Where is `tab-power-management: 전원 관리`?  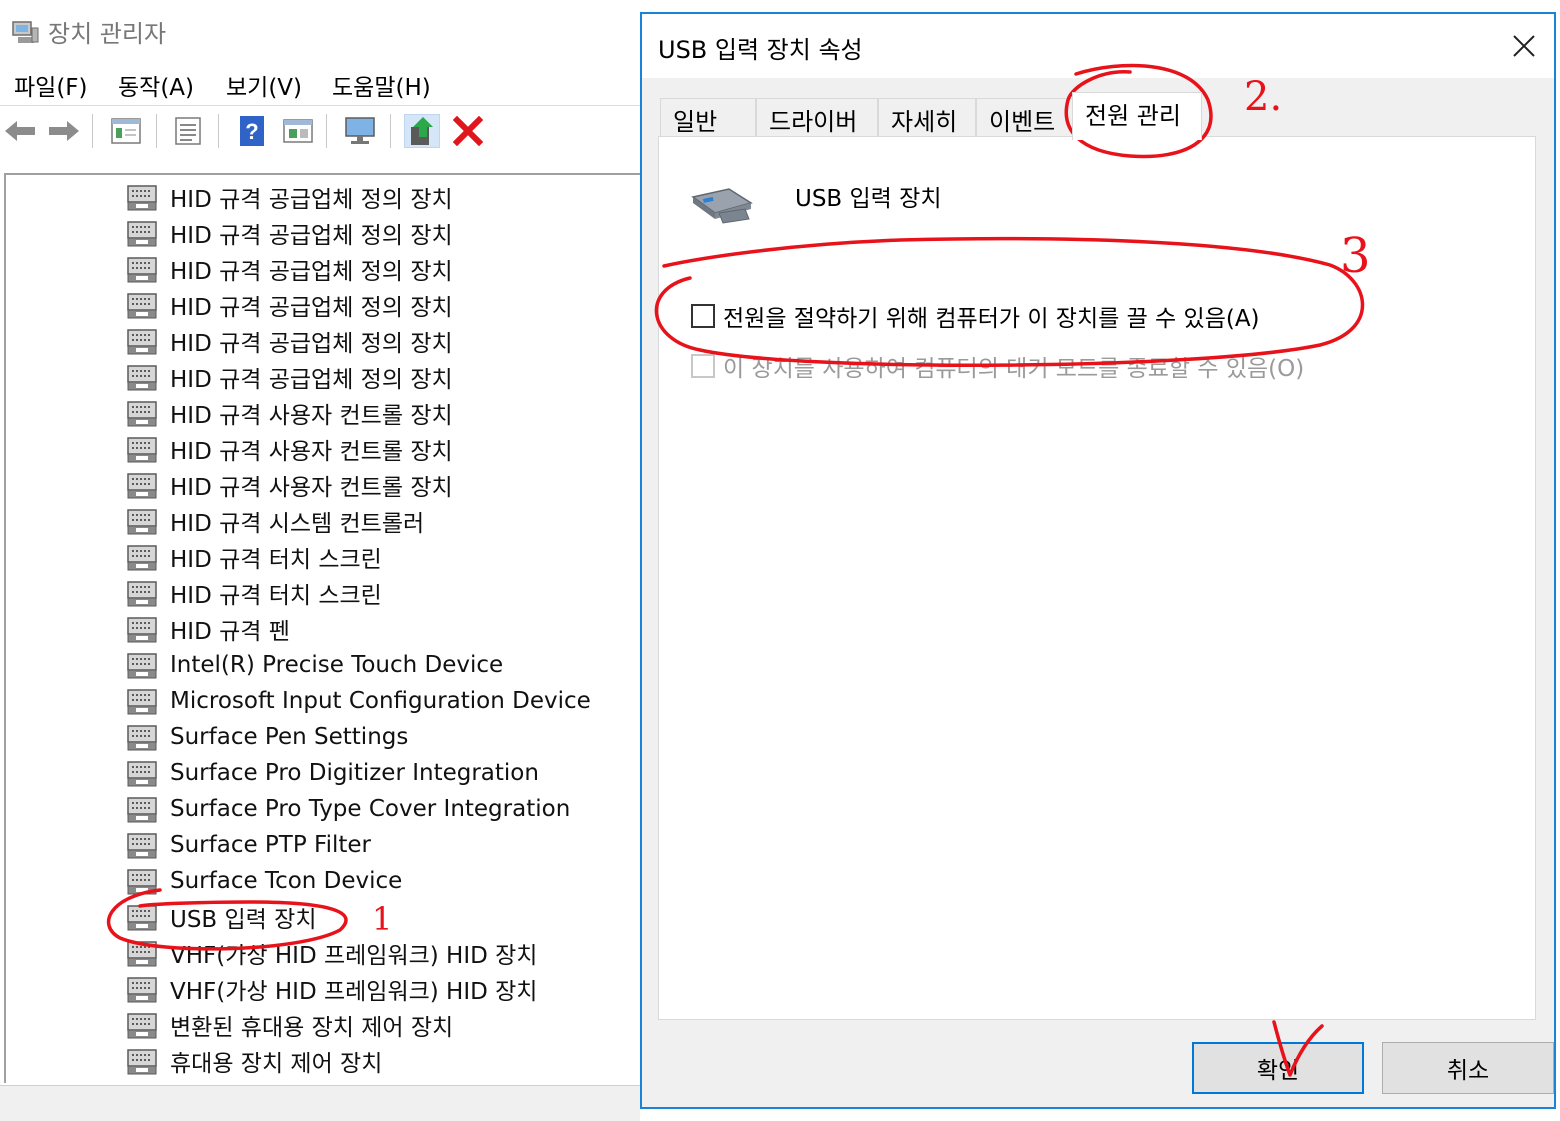
tab-power-management: 전원 관리 is located at coordinates (1137, 116).